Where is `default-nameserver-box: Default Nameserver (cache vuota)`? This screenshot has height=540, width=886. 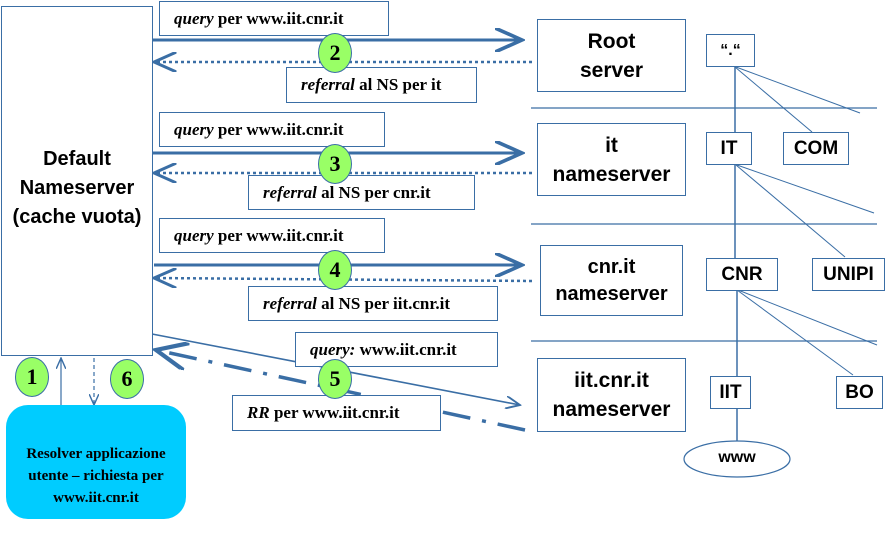 default-nameserver-box: Default Nameserver (cache vuota) is located at coordinates (77, 181).